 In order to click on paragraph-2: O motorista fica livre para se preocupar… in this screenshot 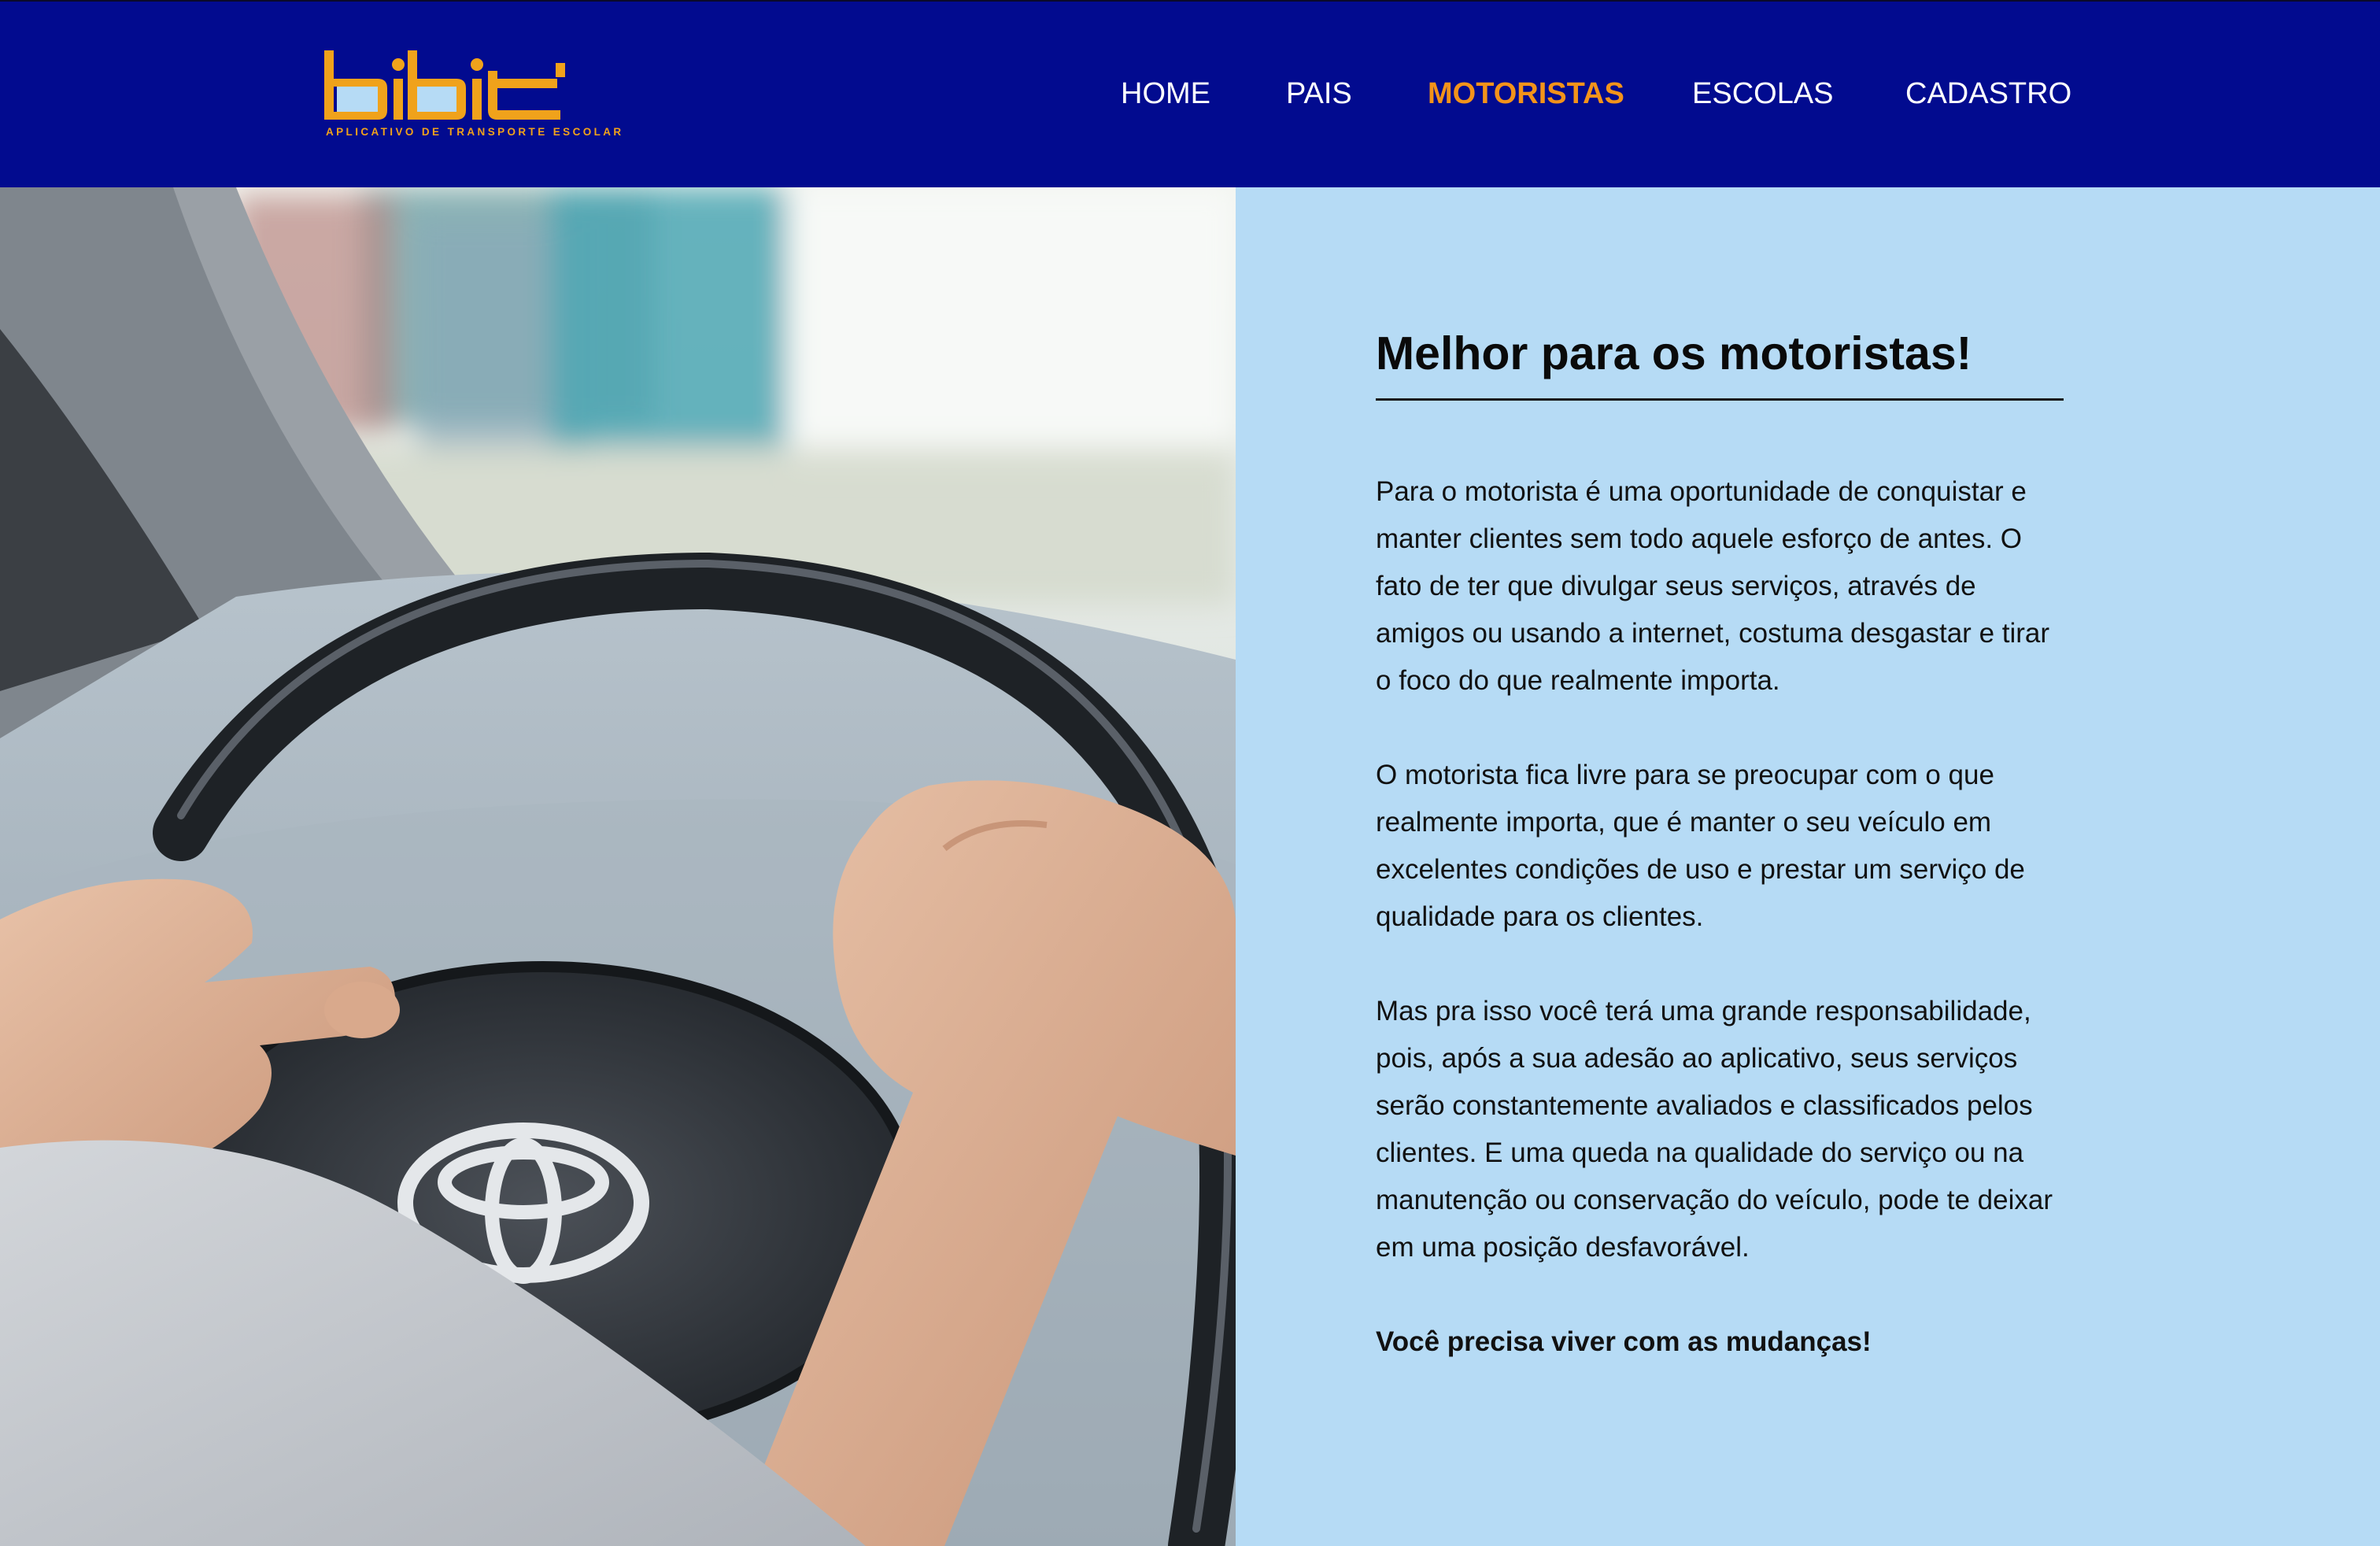, I will do `click(1700, 846)`.